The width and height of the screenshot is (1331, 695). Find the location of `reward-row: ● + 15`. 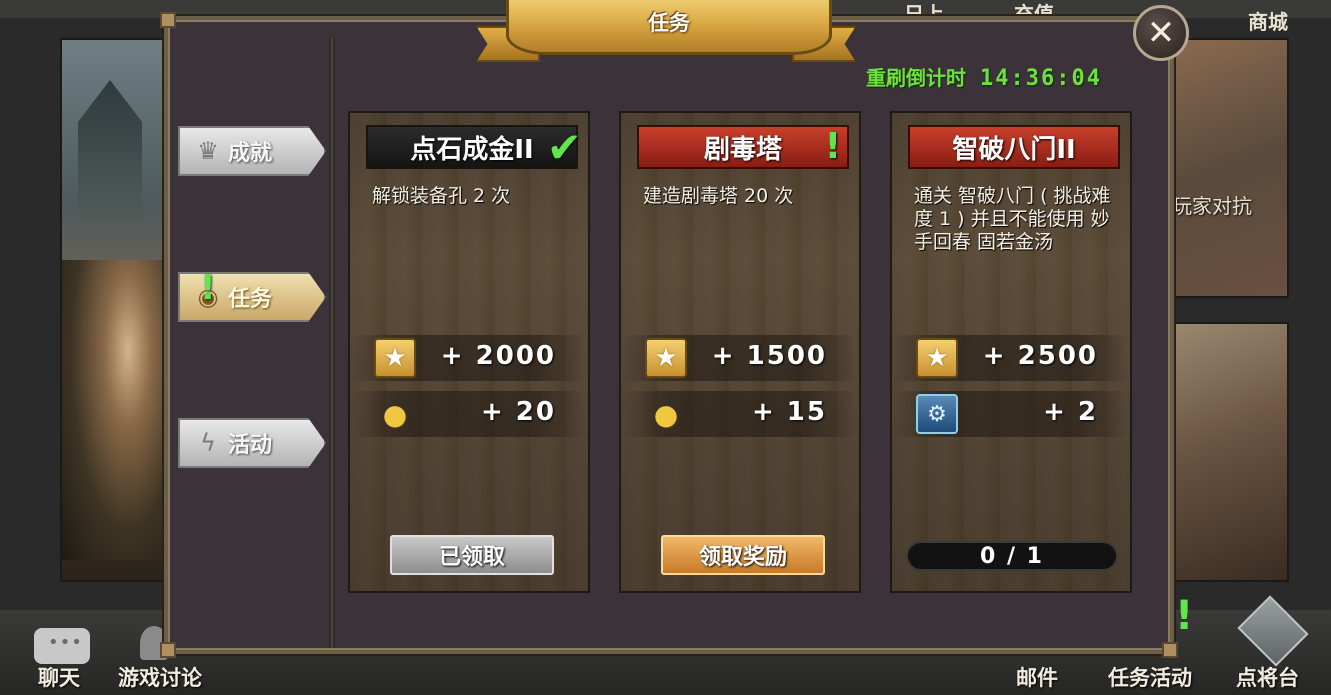

reward-row: ● + 15 is located at coordinates (740, 414).